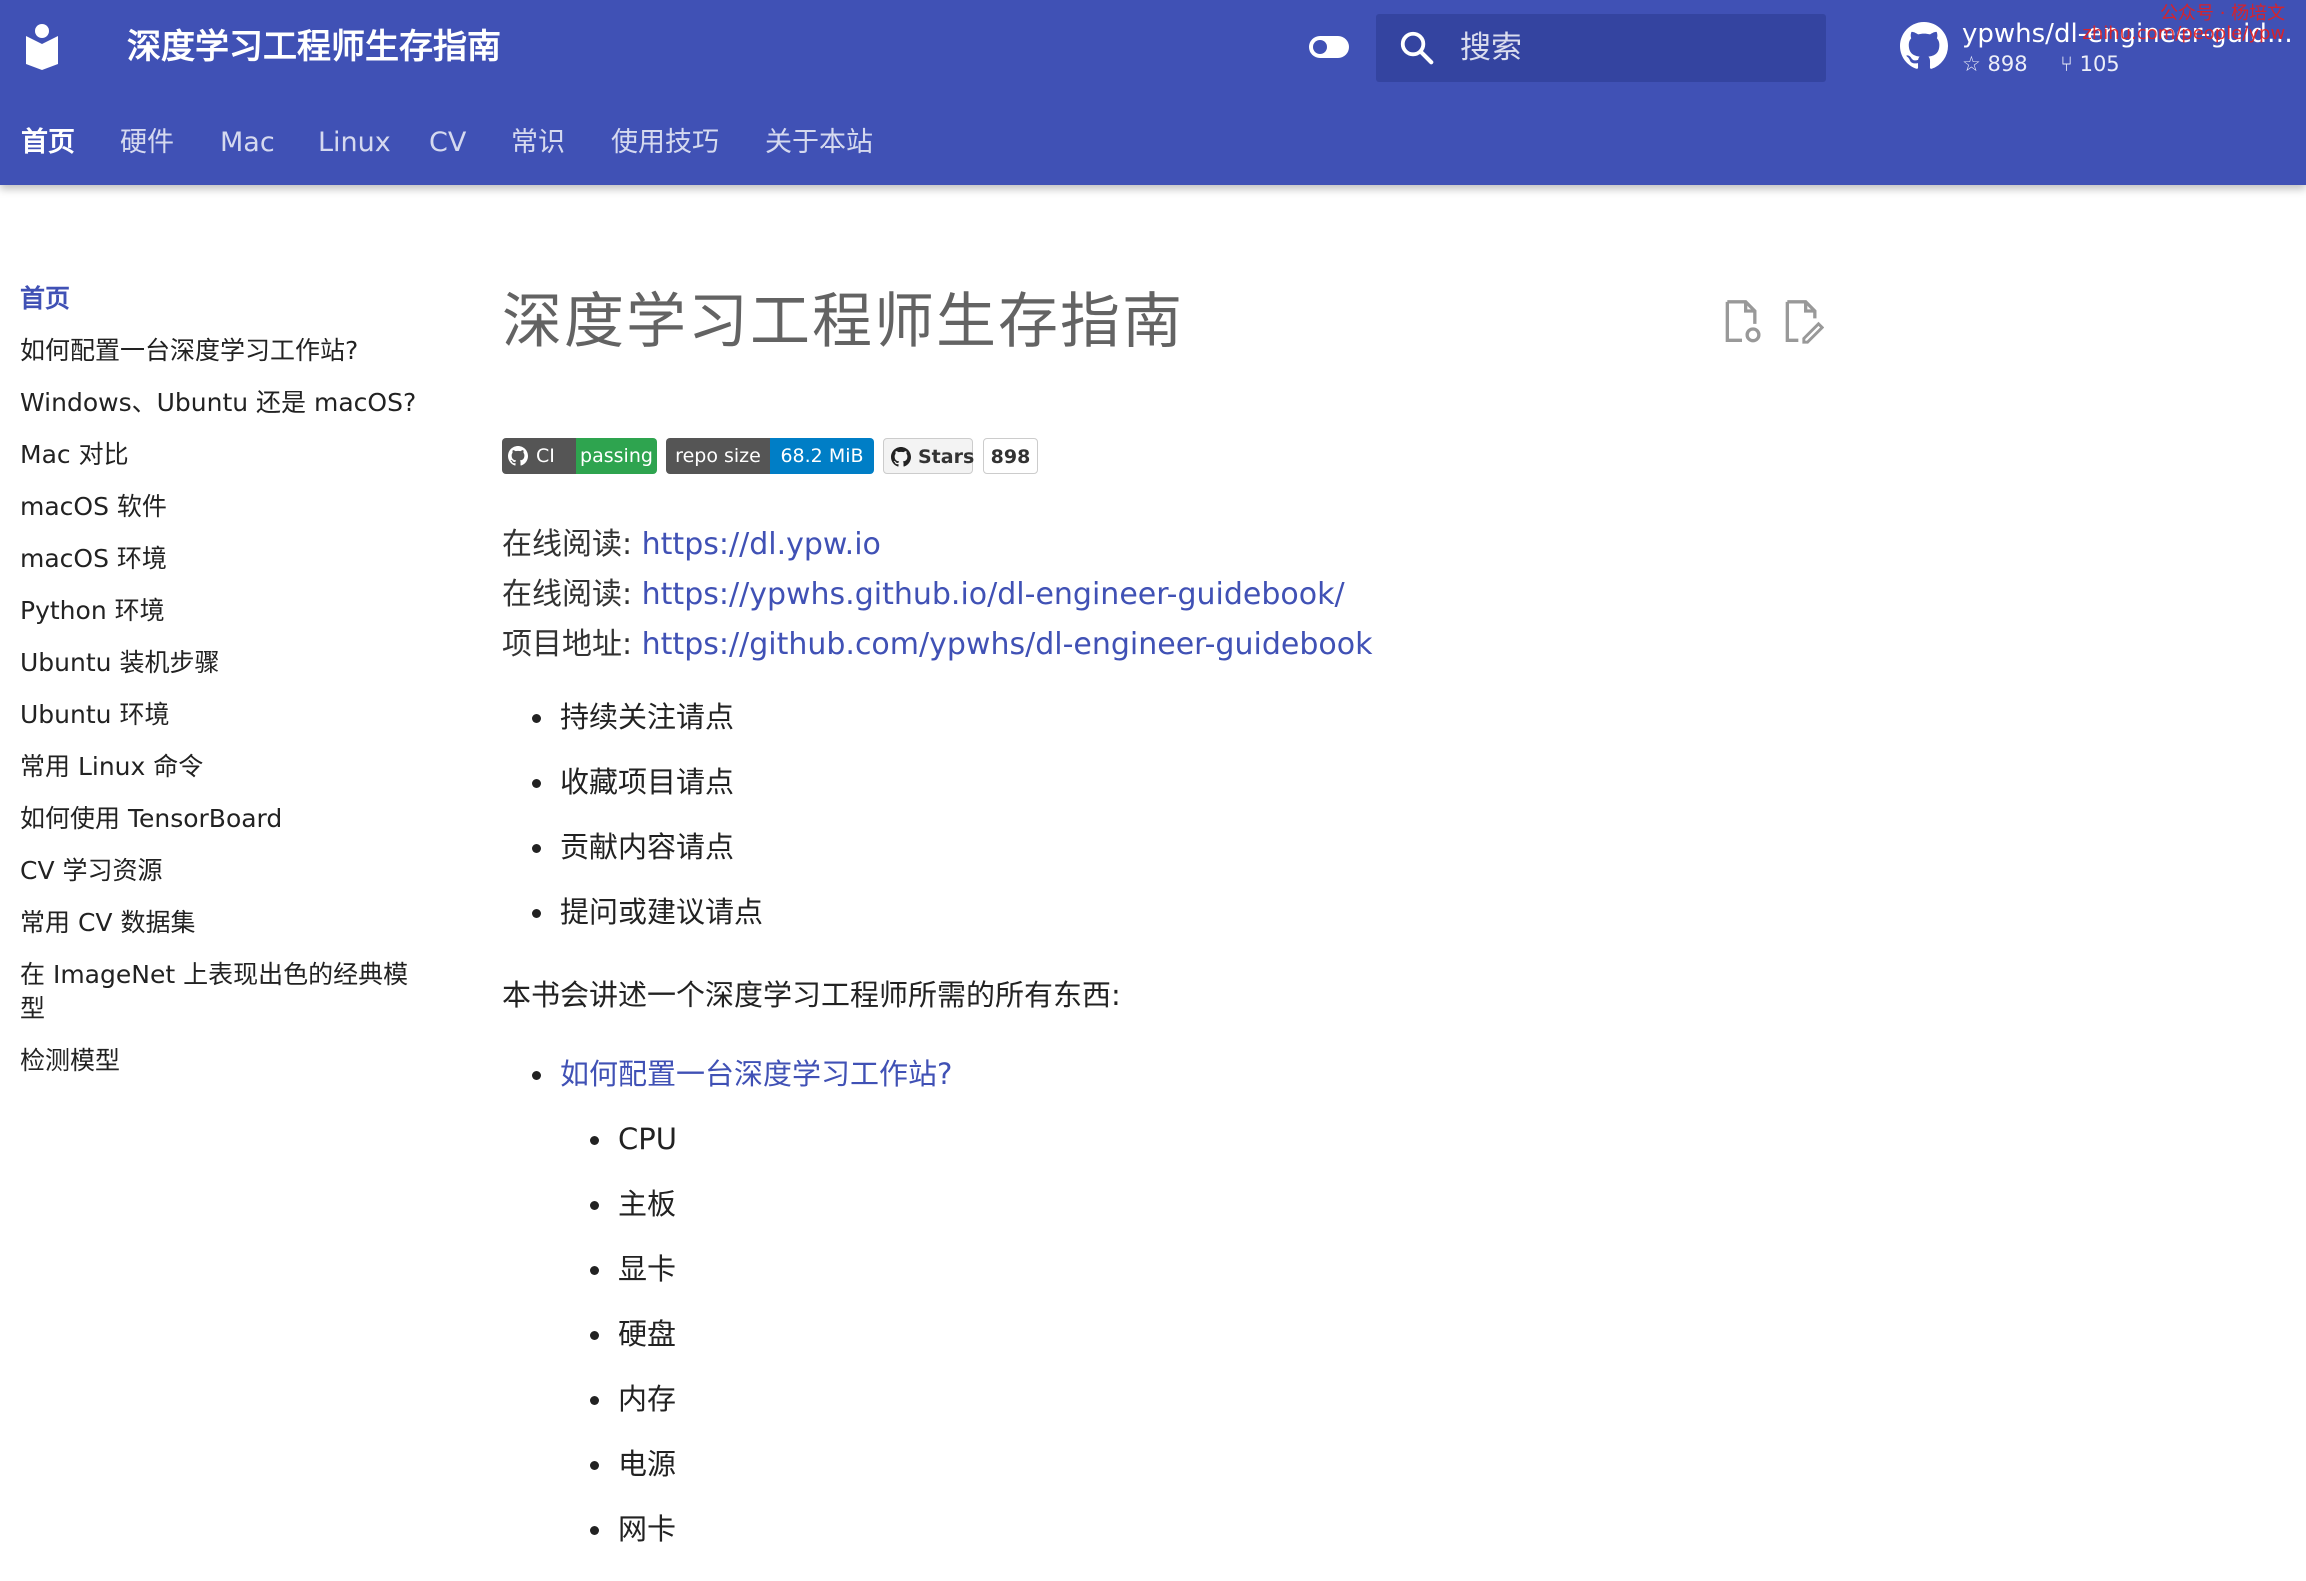 The image size is (2306, 1581). I want to click on repo-forks-count: 105, so click(2099, 64).